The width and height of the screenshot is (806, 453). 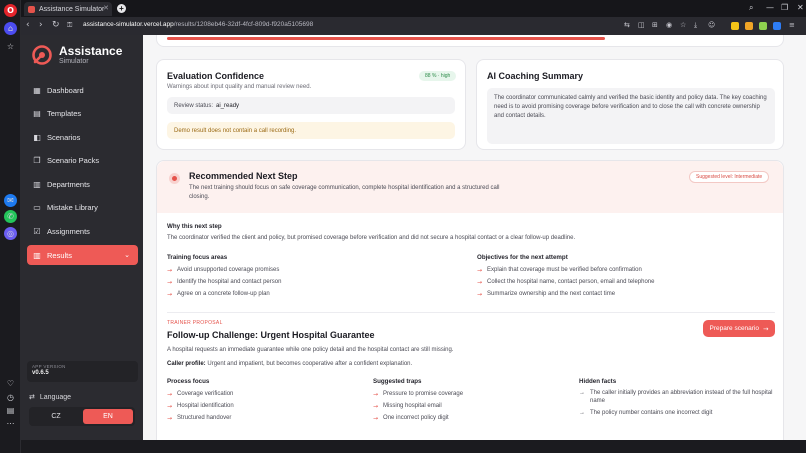 What do you see at coordinates (82, 231) in the screenshot?
I see `sidebar-item-assignments: ☑ Assignments` at bounding box center [82, 231].